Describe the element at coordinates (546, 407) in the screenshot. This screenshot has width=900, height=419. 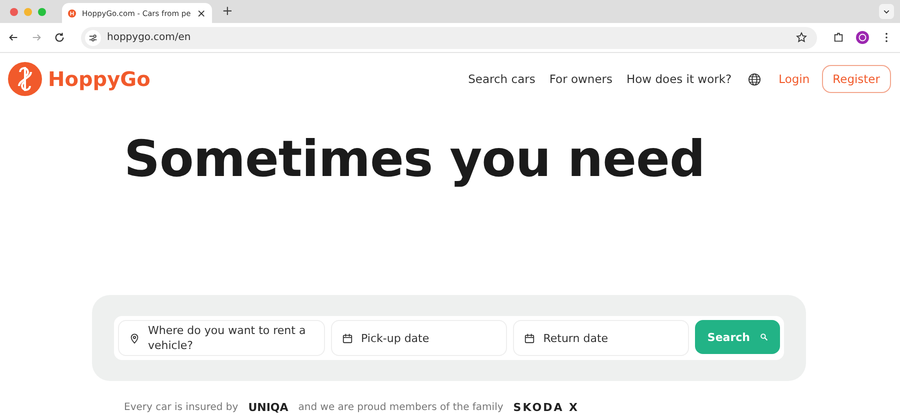
I see `family-logo: SKODA X` at that location.